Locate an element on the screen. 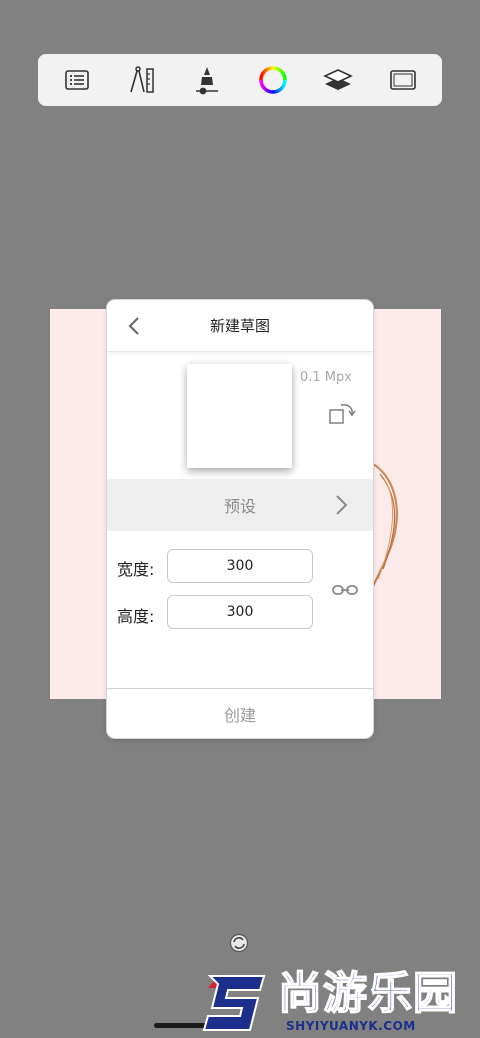 The height and width of the screenshot is (1038, 480). create-button: 创建 is located at coordinates (240, 713).